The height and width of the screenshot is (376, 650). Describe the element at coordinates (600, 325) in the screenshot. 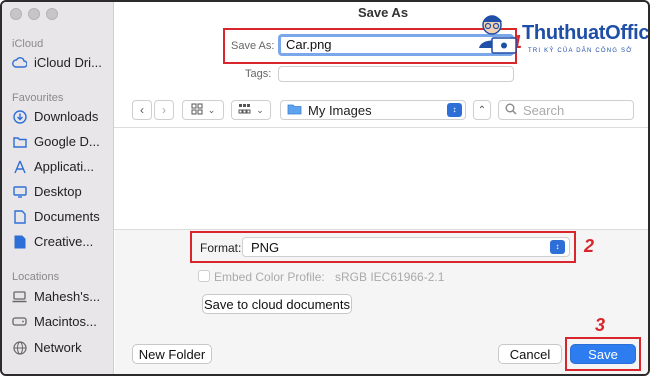

I see `step-number-3: 3` at that location.